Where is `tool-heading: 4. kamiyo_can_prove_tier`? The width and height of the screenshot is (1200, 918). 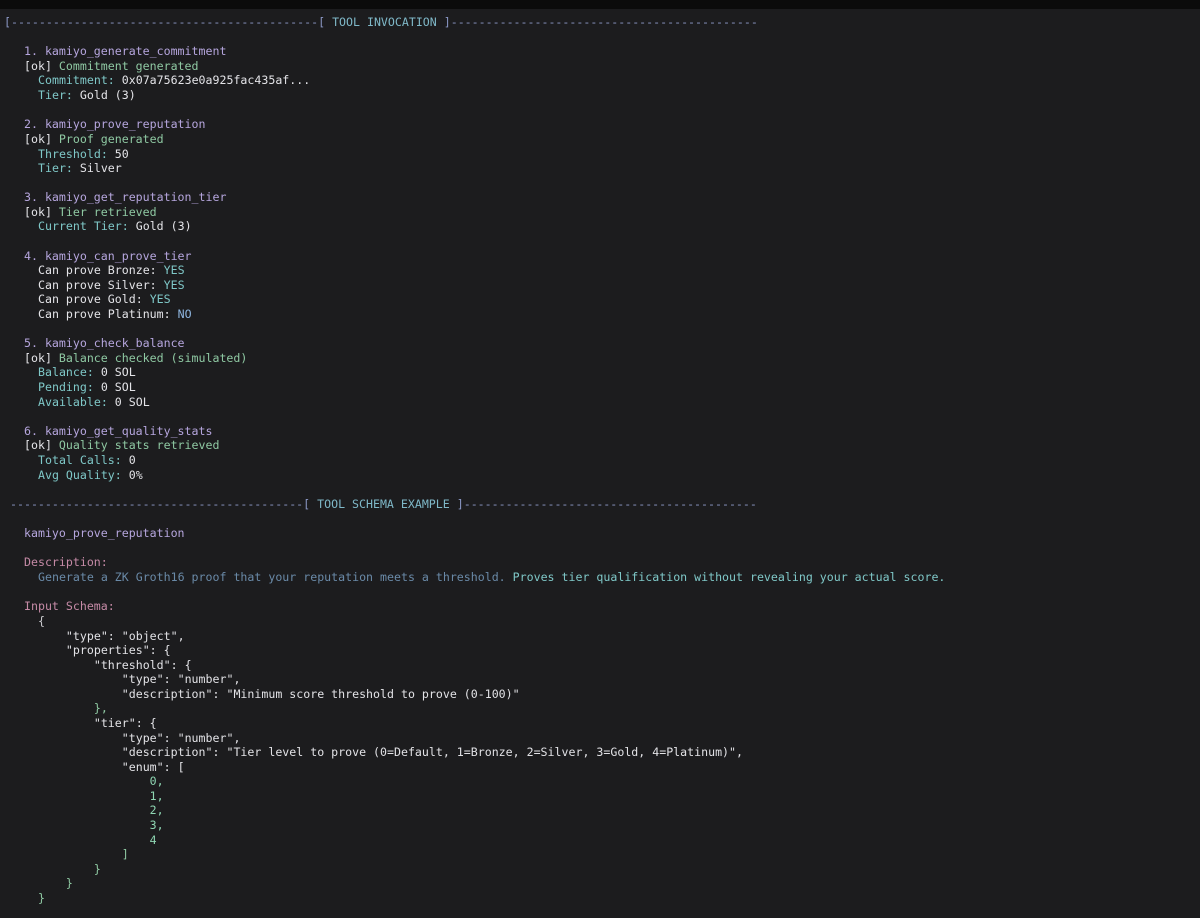 tool-heading: 4. kamiyo_can_prove_tier is located at coordinates (108, 256).